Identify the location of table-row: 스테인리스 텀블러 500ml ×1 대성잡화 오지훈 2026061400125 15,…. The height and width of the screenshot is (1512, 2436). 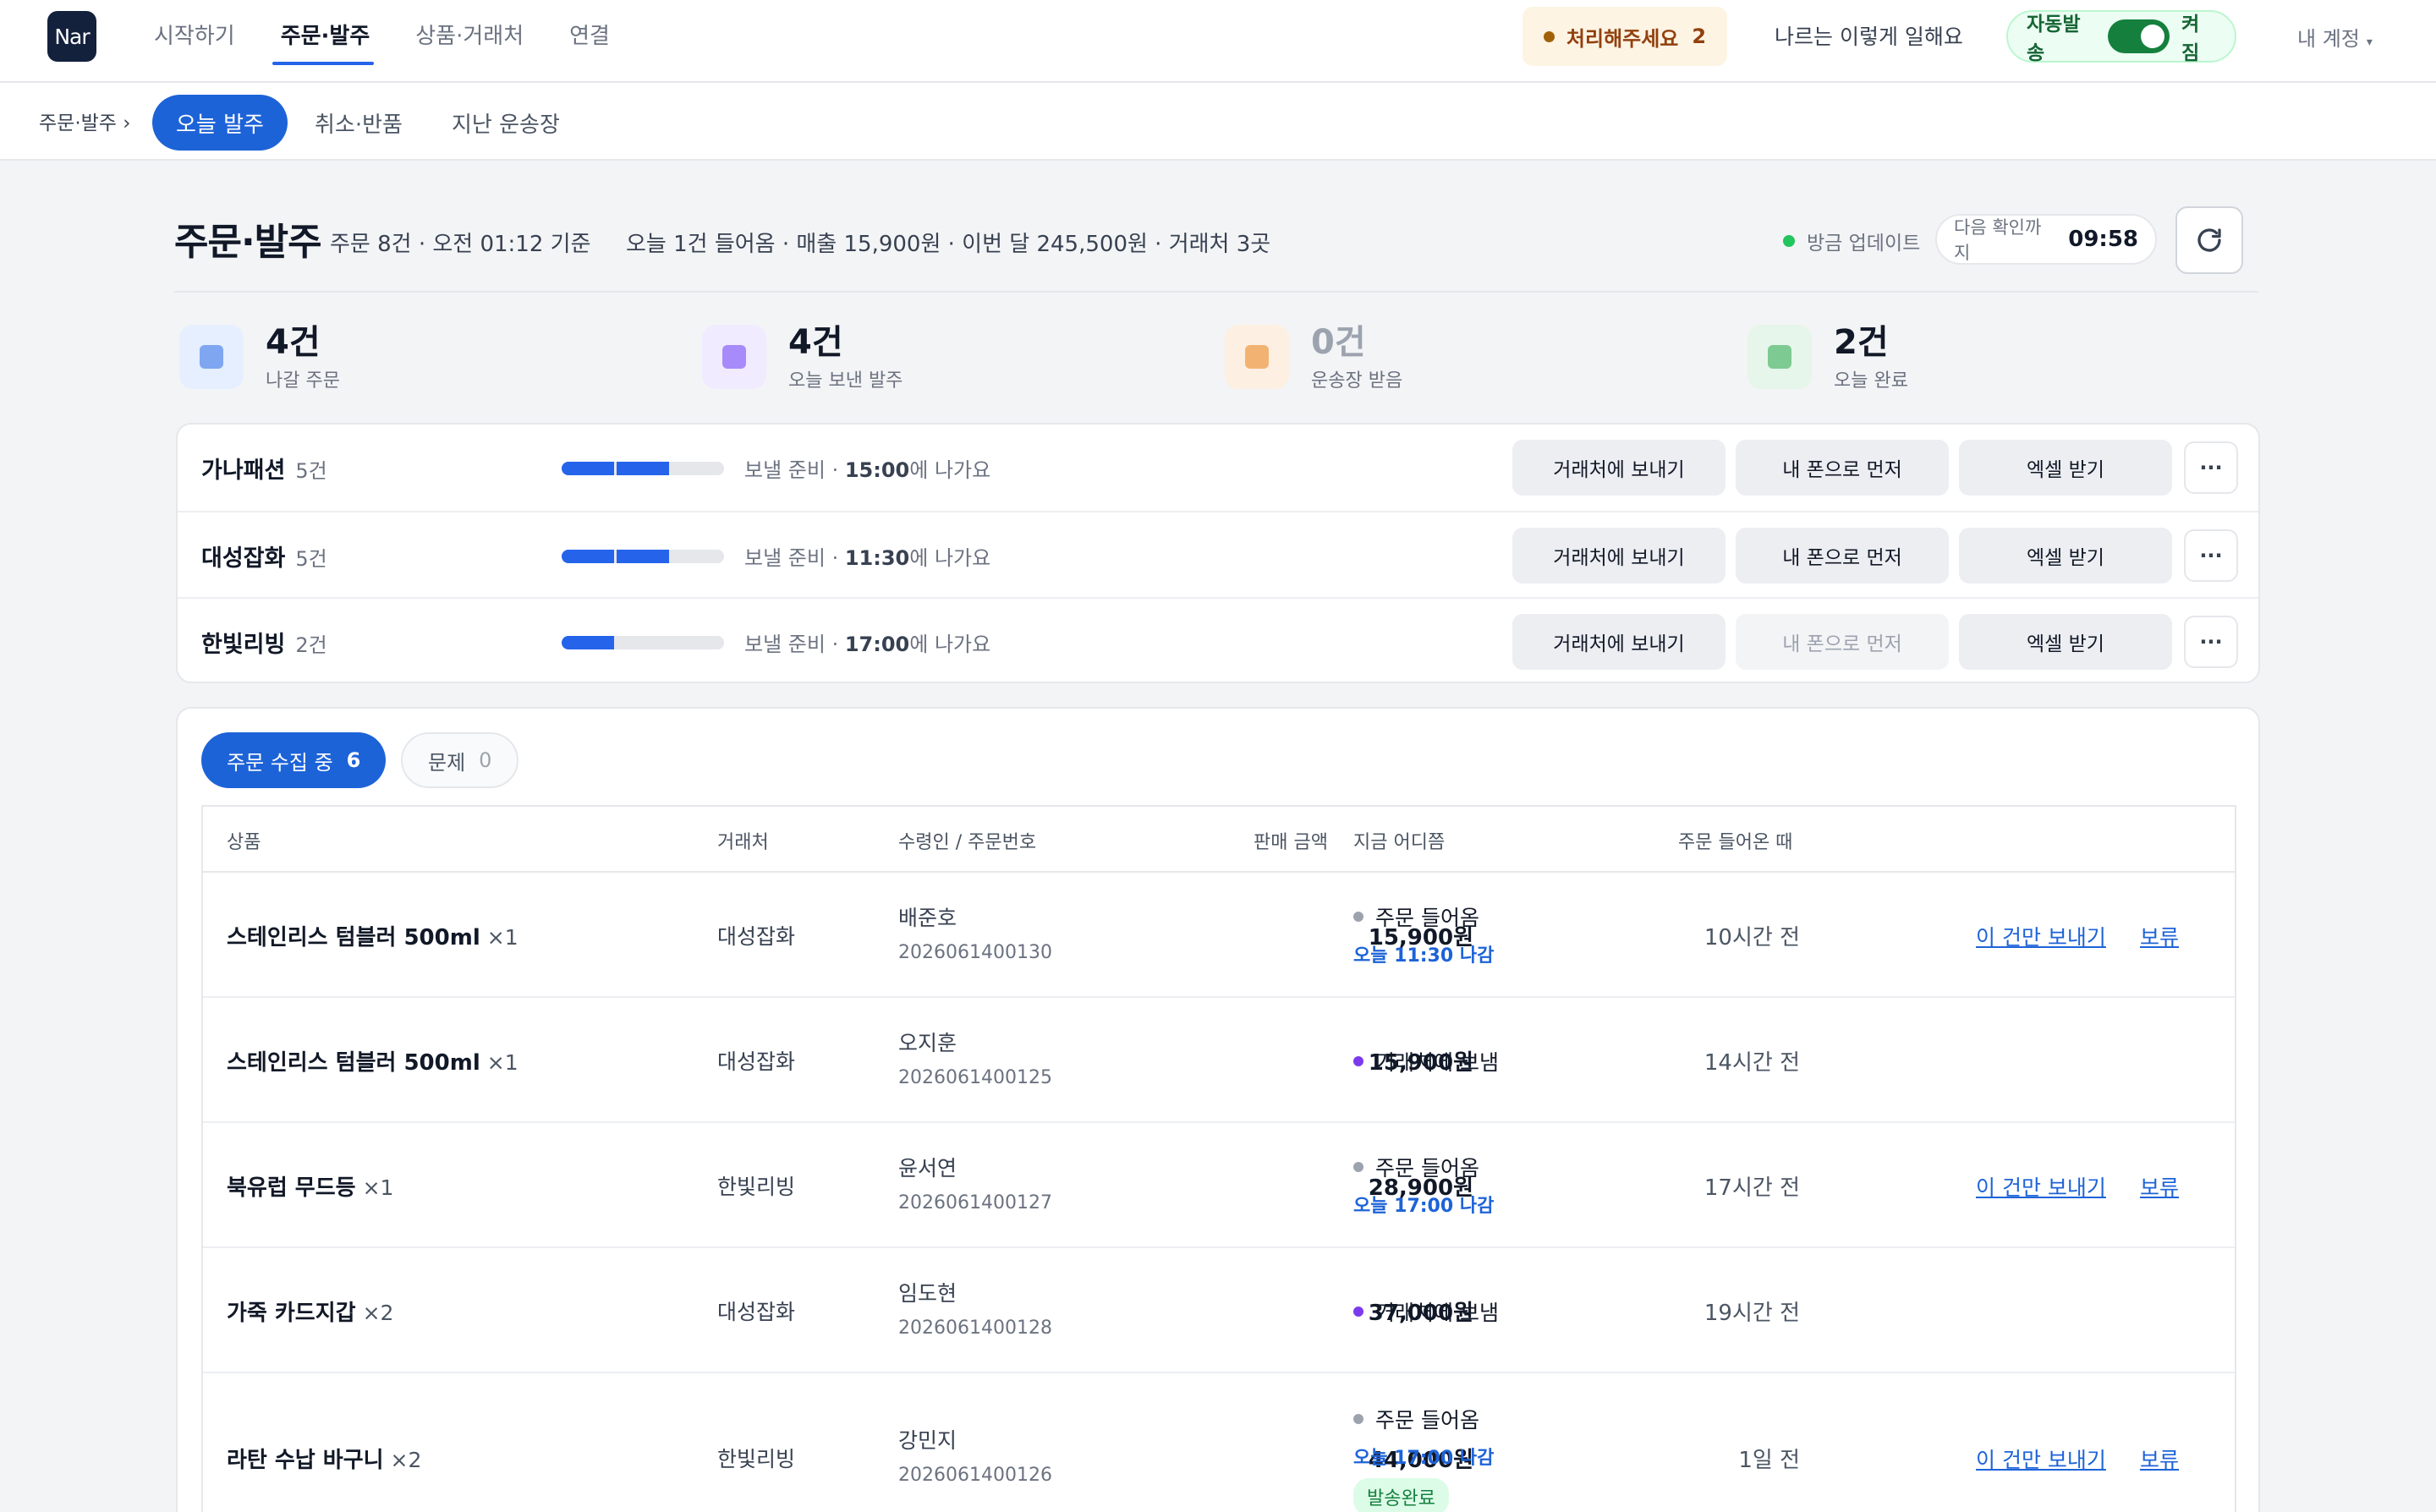
(1219, 1060).